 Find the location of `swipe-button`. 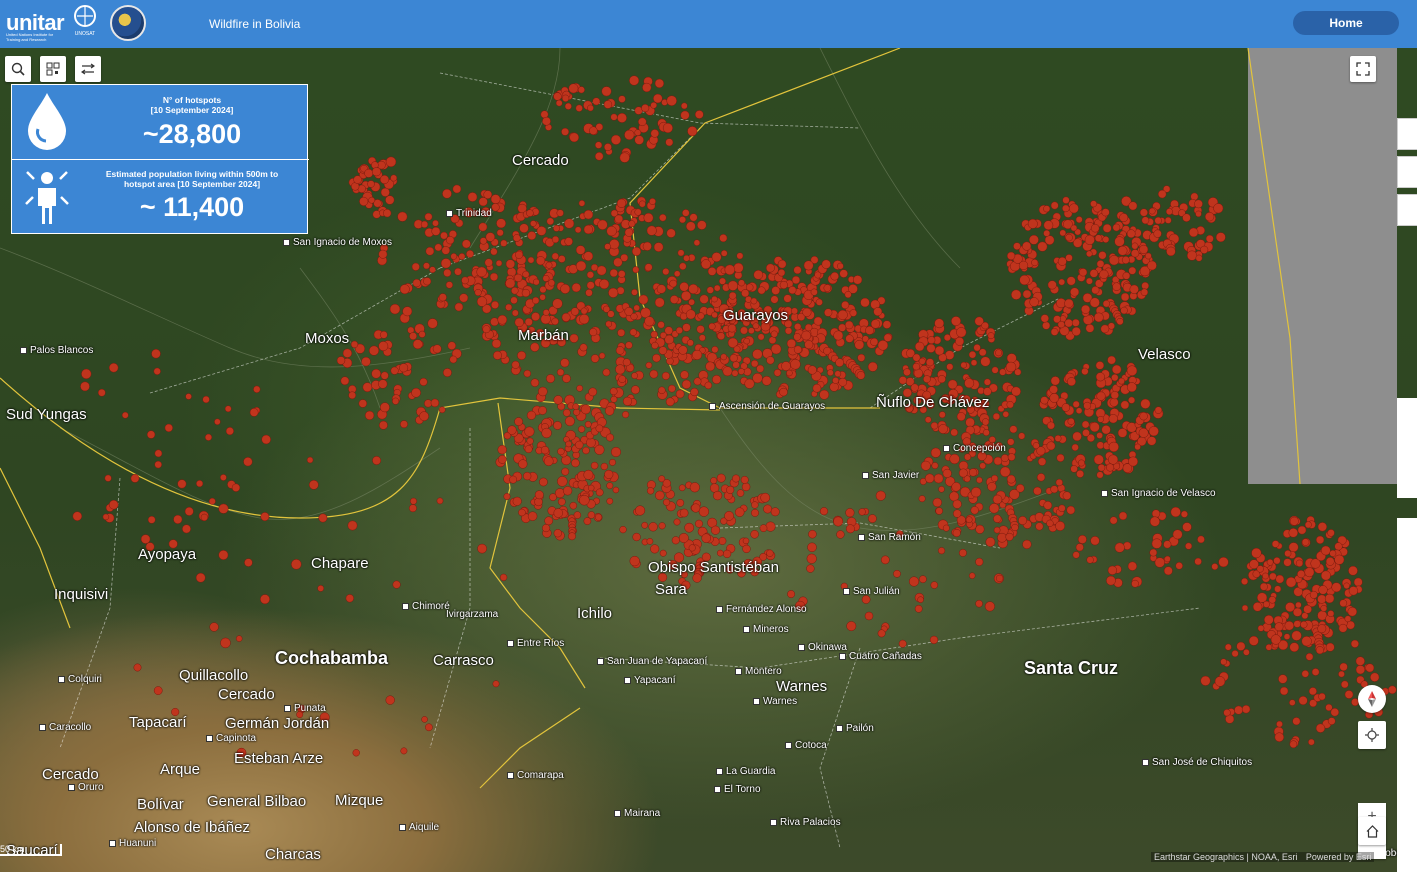

swipe-button is located at coordinates (88, 69).